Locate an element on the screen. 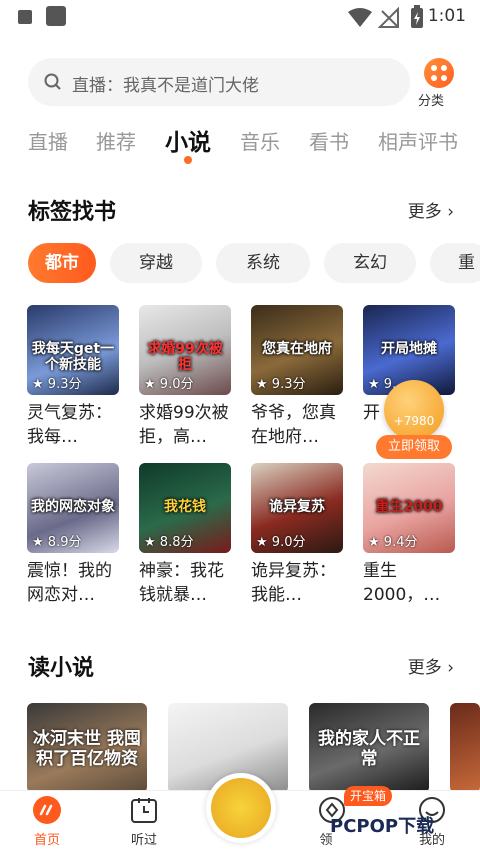  app-notification-icon is located at coordinates (56, 16).